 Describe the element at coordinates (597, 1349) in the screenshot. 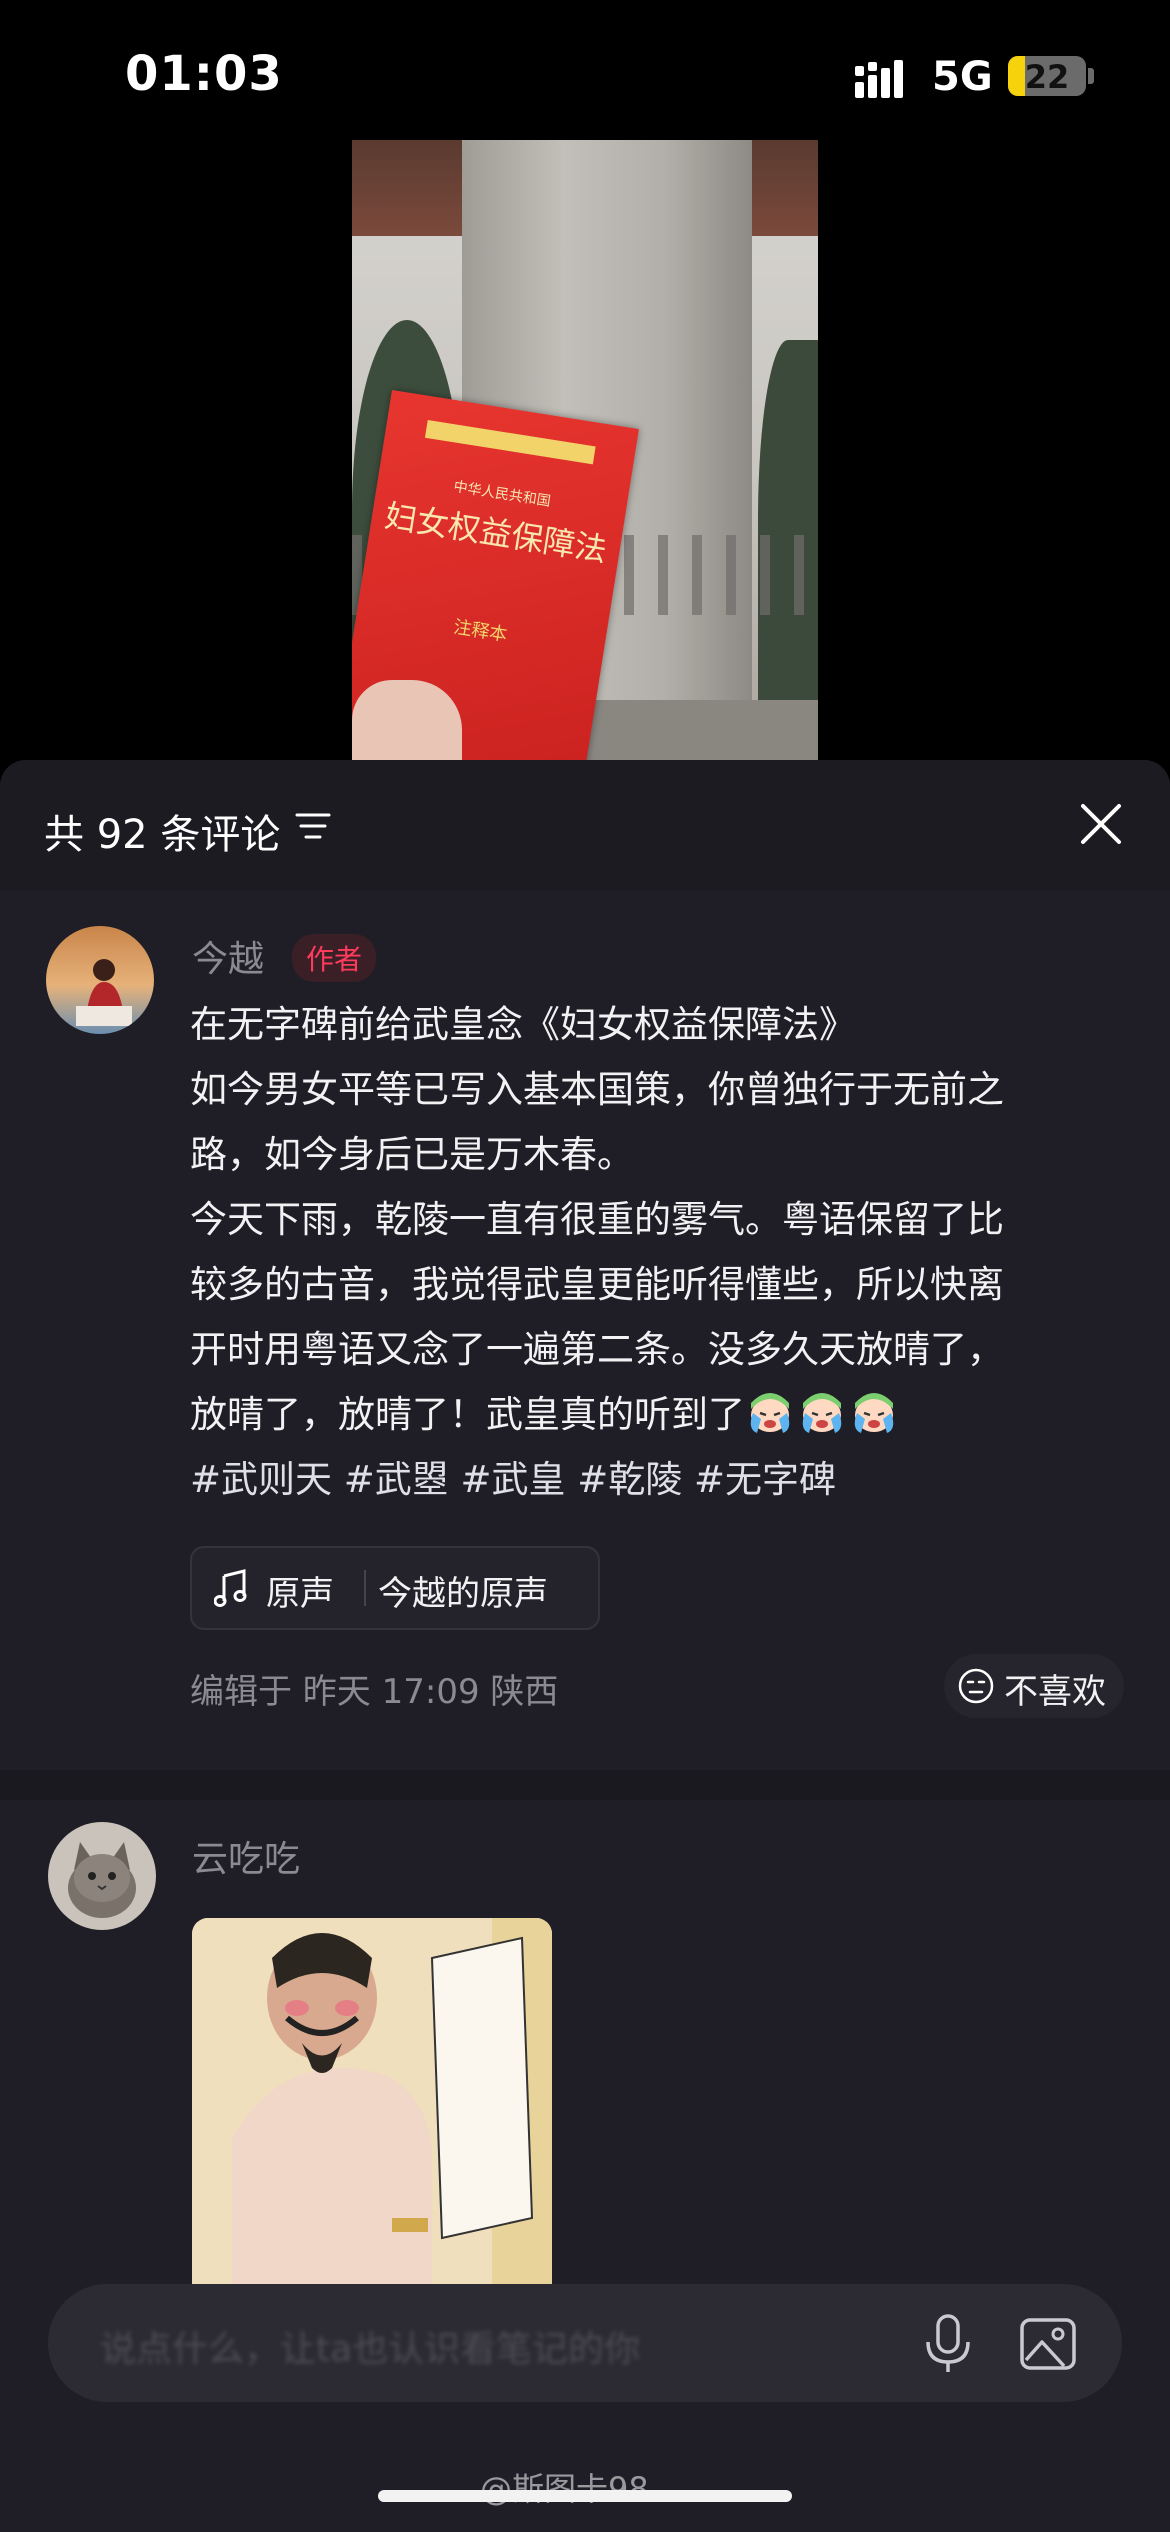

I see `comment-line: 开时用粤语又念了一遍第二条。没多久天放晴了，` at that location.